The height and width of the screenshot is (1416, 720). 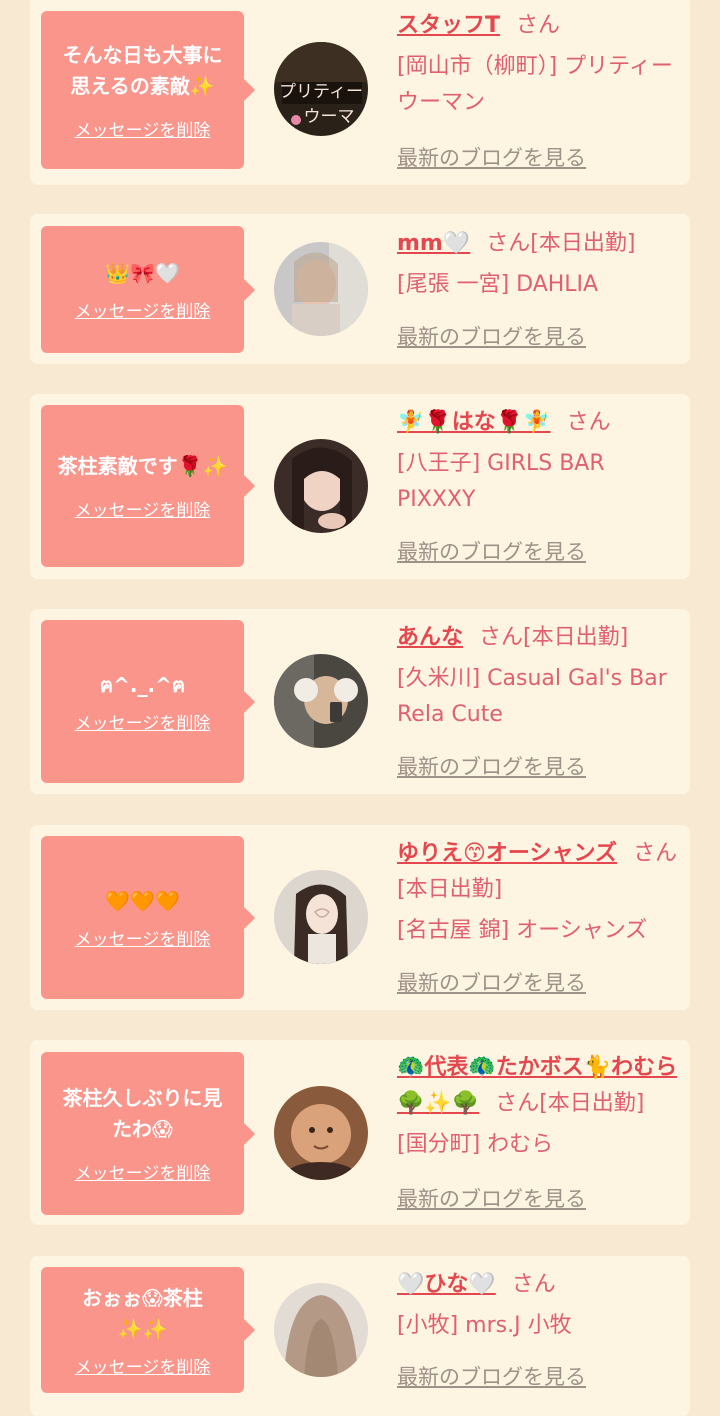 I want to click on shop-label: [国分町] わむら, so click(x=475, y=1144).